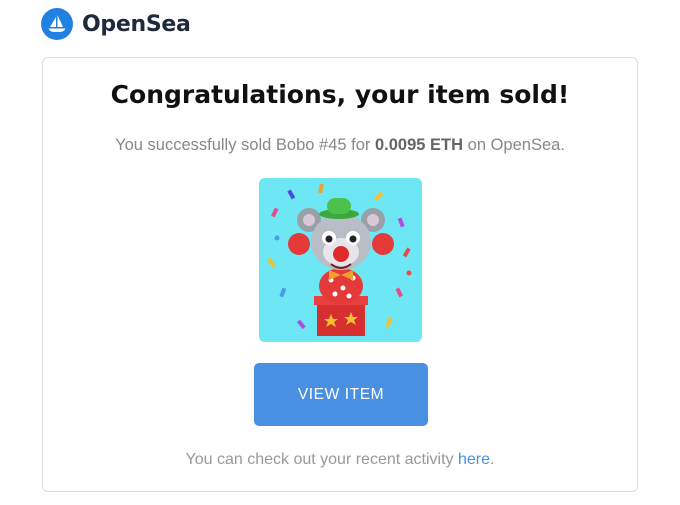 This screenshot has width=680, height=505. I want to click on nft-image, so click(340, 260).